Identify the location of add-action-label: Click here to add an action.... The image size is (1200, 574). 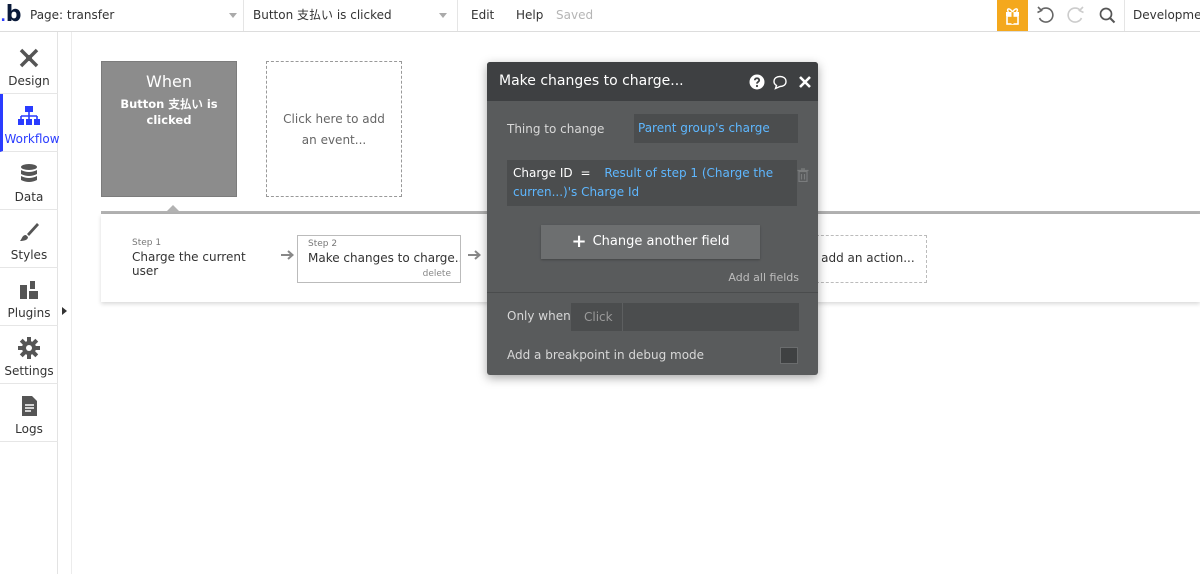
(865, 258).